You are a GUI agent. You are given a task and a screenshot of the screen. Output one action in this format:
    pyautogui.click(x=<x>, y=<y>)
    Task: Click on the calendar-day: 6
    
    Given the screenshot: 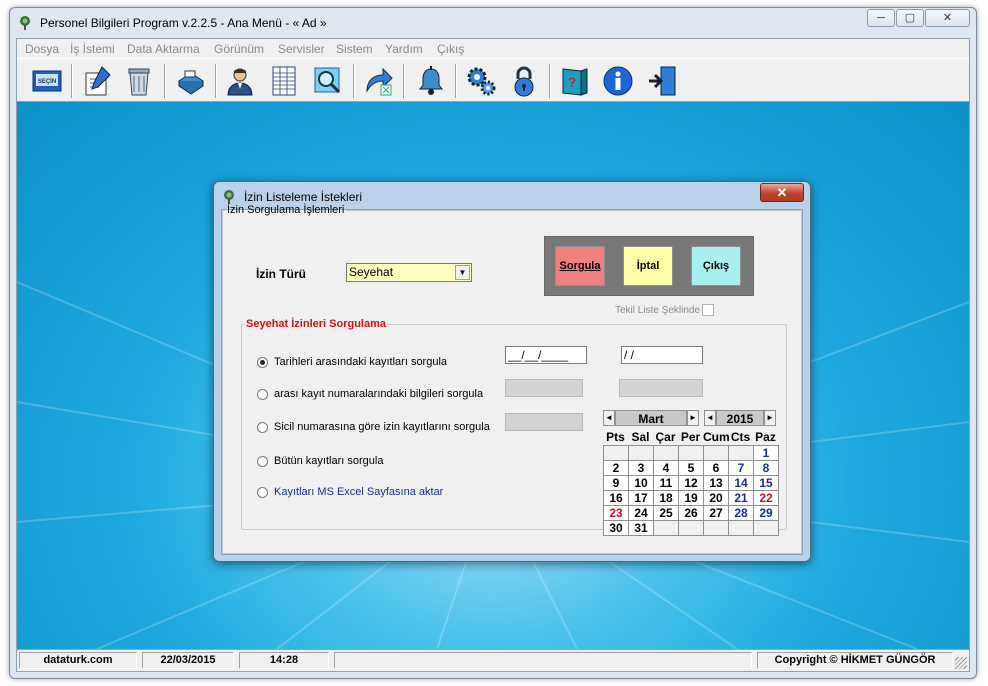 What is the action you would take?
    pyautogui.click(x=716, y=468)
    